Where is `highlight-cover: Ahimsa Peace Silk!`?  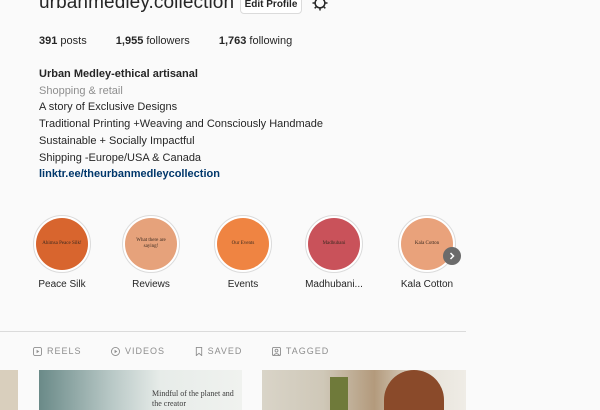
highlight-cover: Ahimsa Peace Silk! is located at coordinates (62, 244).